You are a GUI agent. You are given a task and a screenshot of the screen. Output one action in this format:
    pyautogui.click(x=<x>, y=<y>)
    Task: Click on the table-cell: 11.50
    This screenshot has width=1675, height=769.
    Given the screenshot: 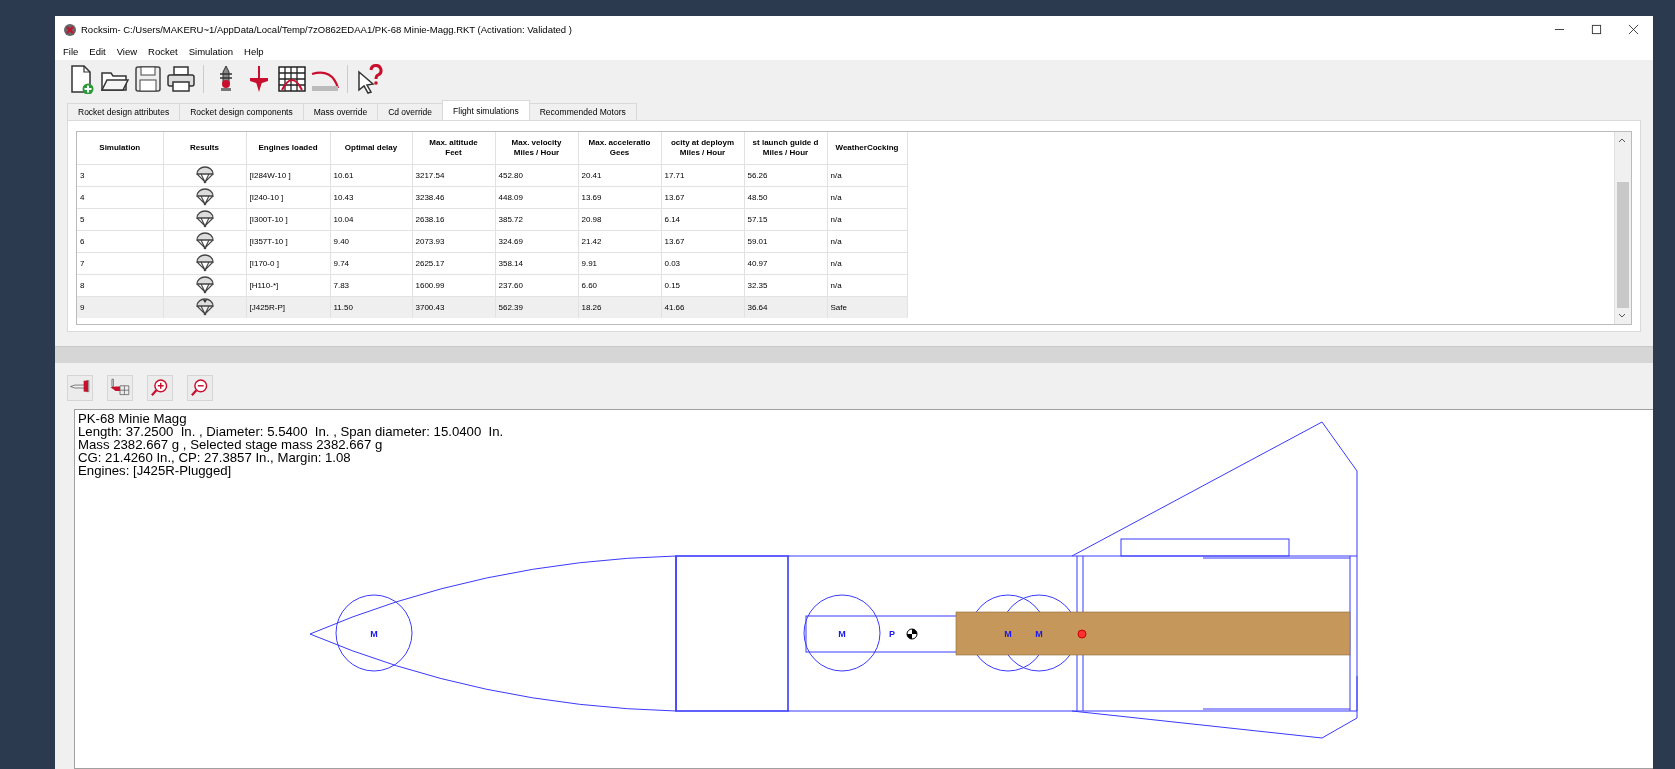 What is the action you would take?
    pyautogui.click(x=371, y=307)
    